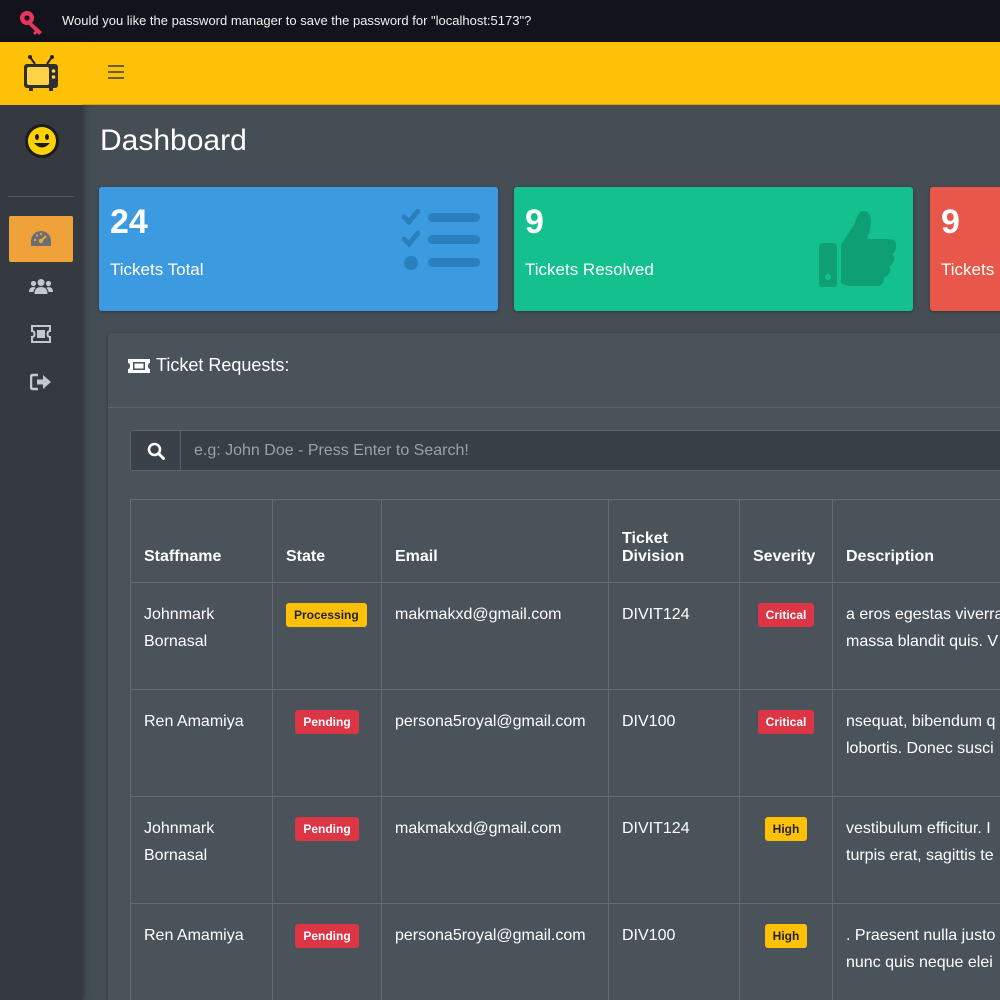 The image size is (1000, 1000). Describe the element at coordinates (922, 641) in the screenshot. I see `description-line: massa blandit quis. V` at that location.